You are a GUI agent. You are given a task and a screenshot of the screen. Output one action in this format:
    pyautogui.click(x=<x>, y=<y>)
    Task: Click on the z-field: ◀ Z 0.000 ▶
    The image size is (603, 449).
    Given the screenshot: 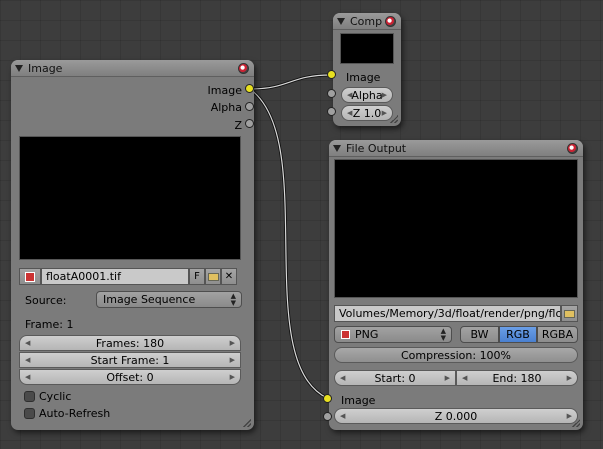 What is the action you would take?
    pyautogui.click(x=456, y=416)
    